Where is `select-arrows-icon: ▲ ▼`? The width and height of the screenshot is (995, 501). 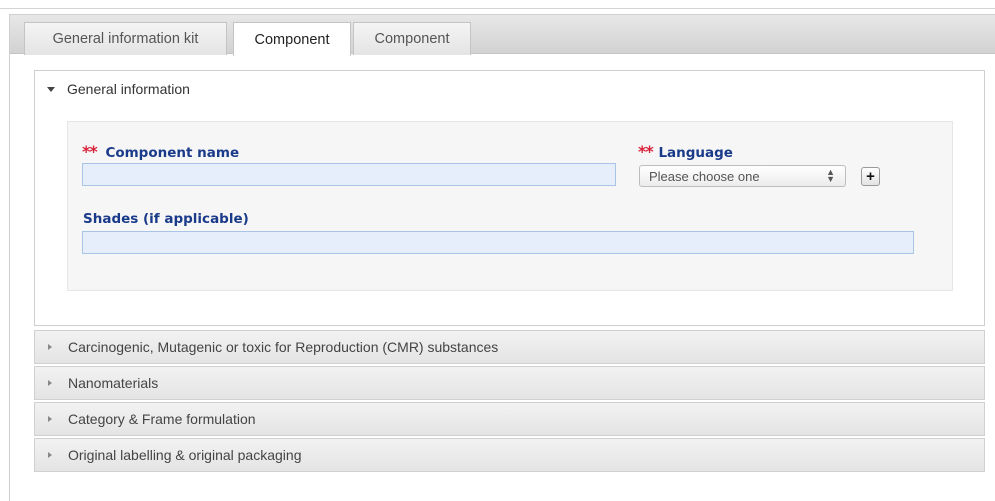
select-arrows-icon: ▲ ▼ is located at coordinates (830, 175).